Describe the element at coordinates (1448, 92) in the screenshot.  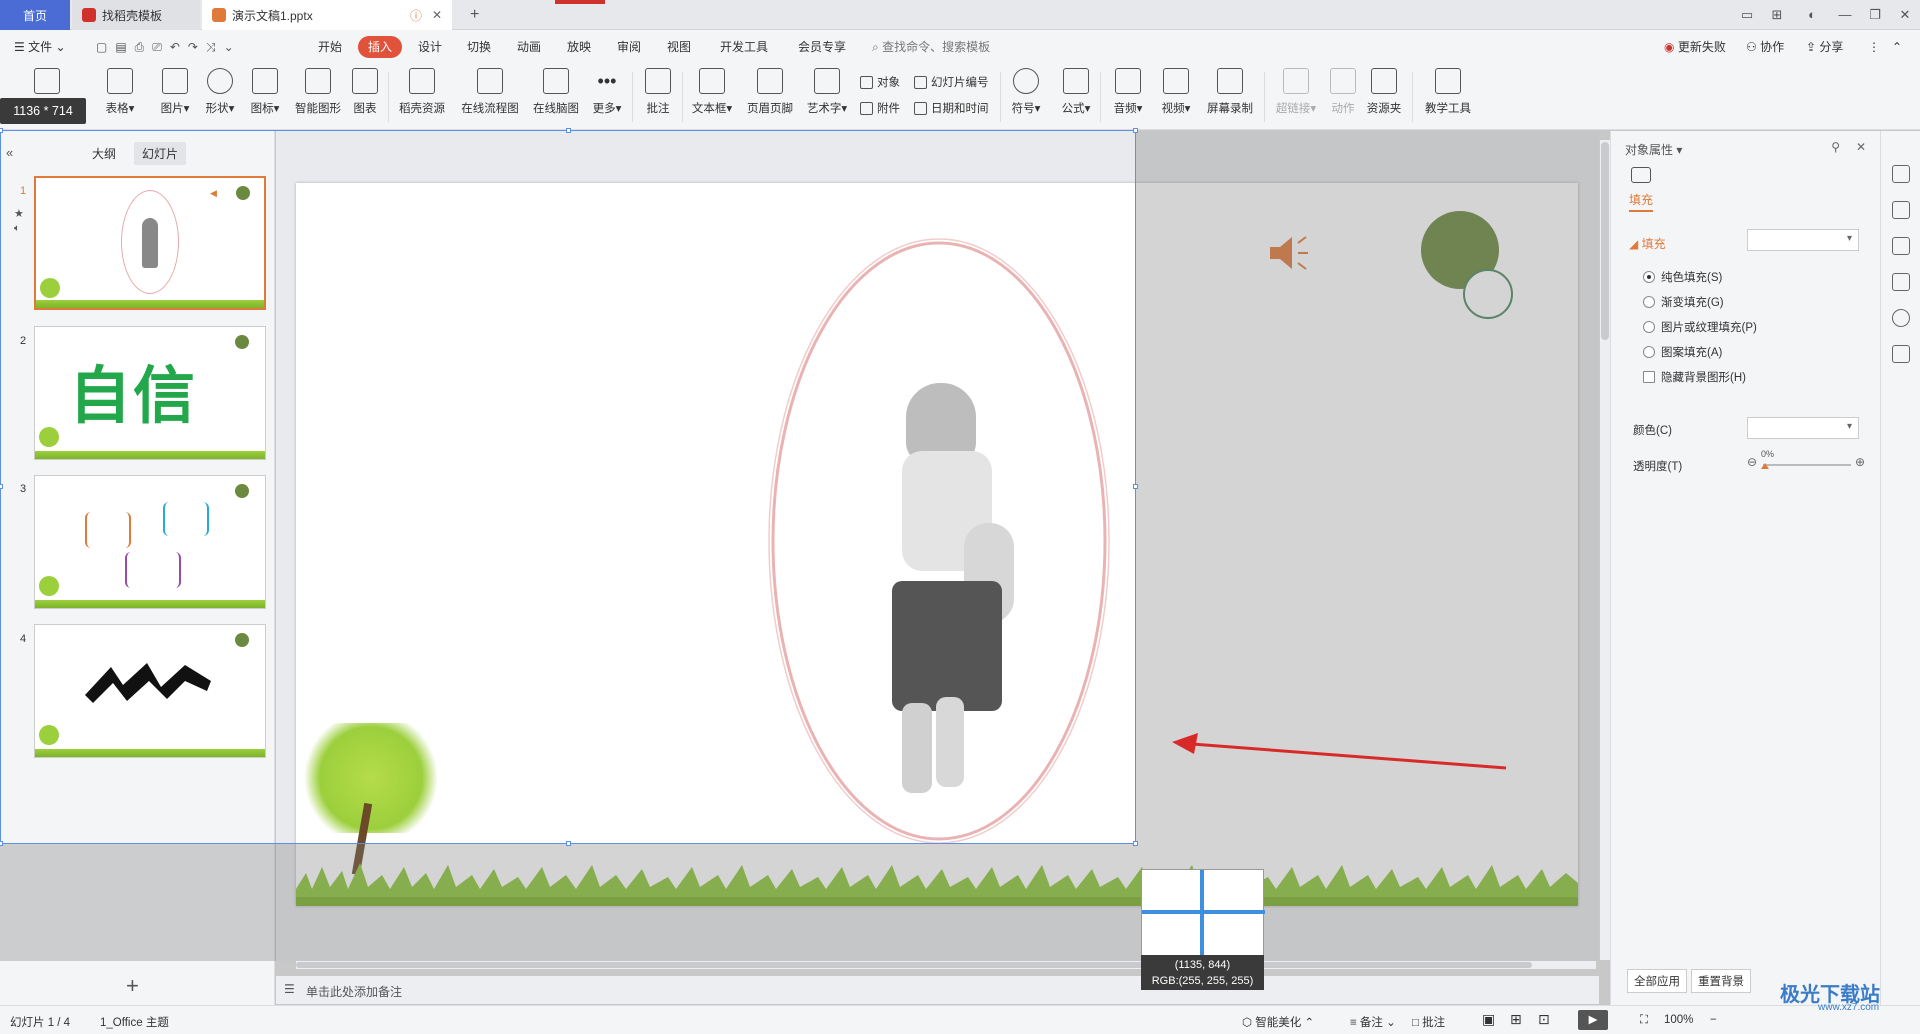
I see `teaching-tools-button: 教学工具` at that location.